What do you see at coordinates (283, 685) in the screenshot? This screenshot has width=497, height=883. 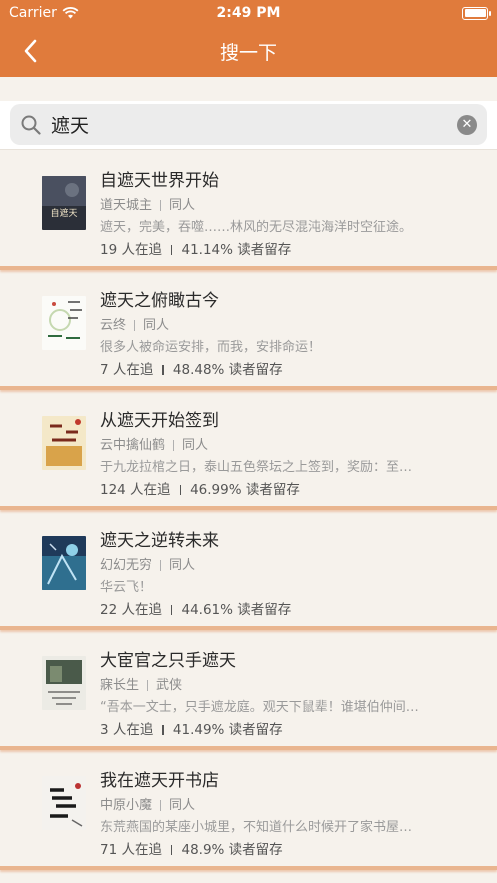 I see `book-meta: 寐长生 武侠` at bounding box center [283, 685].